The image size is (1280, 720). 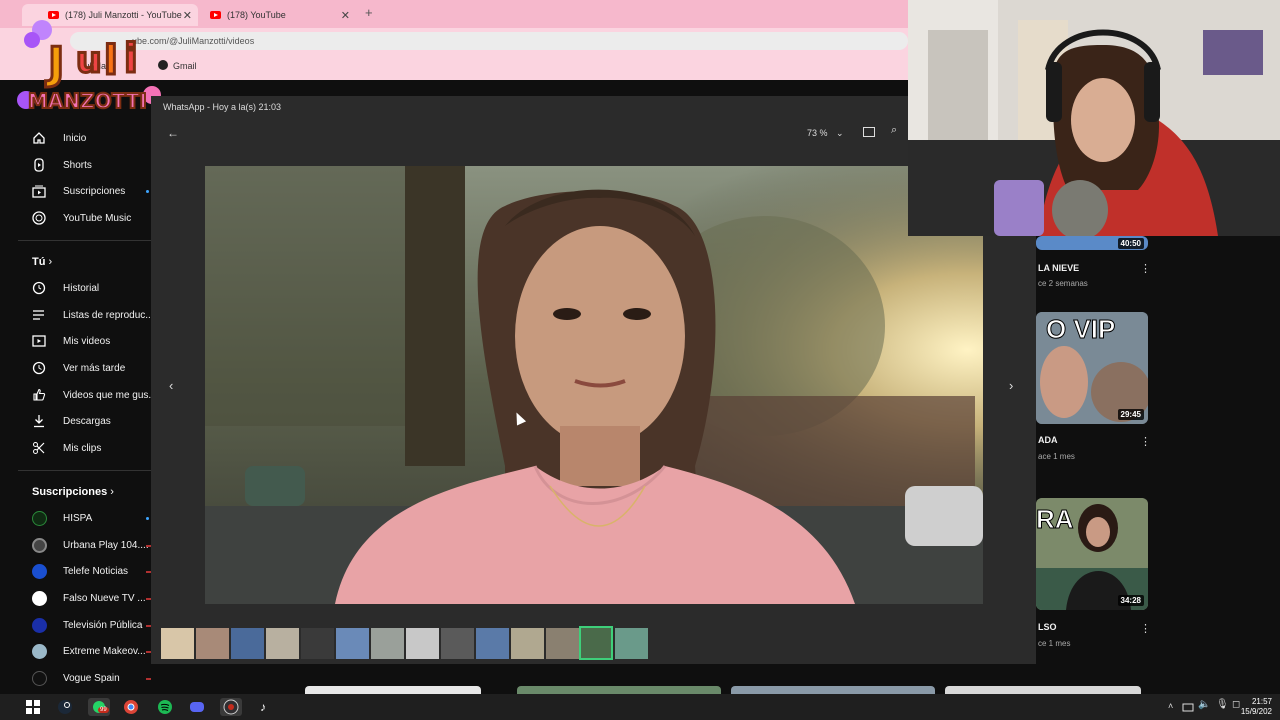 What do you see at coordinates (87, 625) in the screenshot?
I see `subscription-tv-publica: Televisión Pública` at bounding box center [87, 625].